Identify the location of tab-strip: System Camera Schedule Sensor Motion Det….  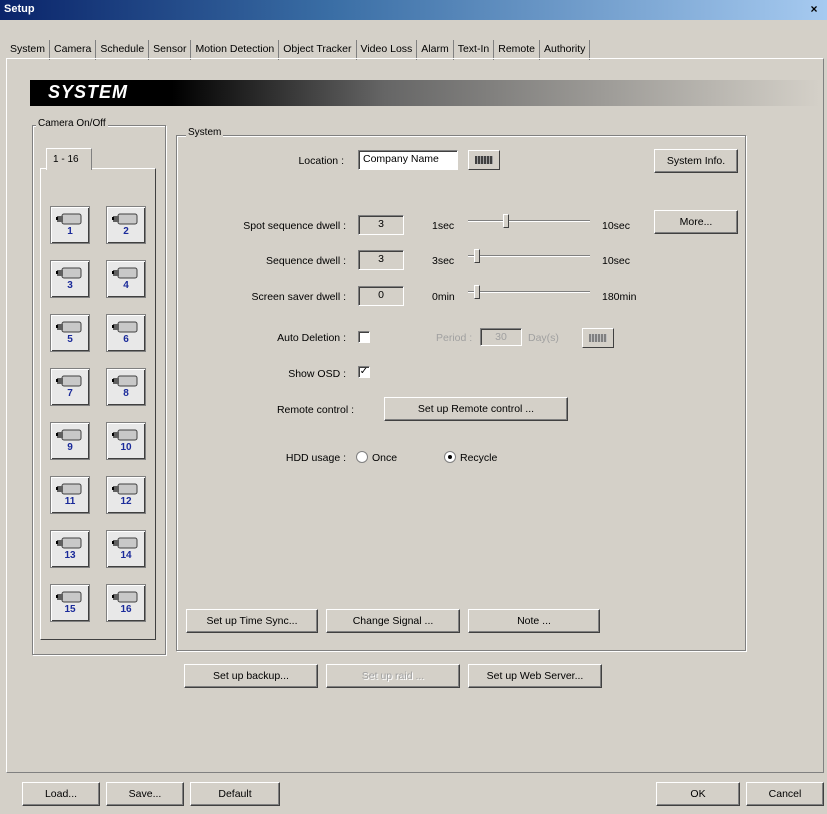
(298, 50).